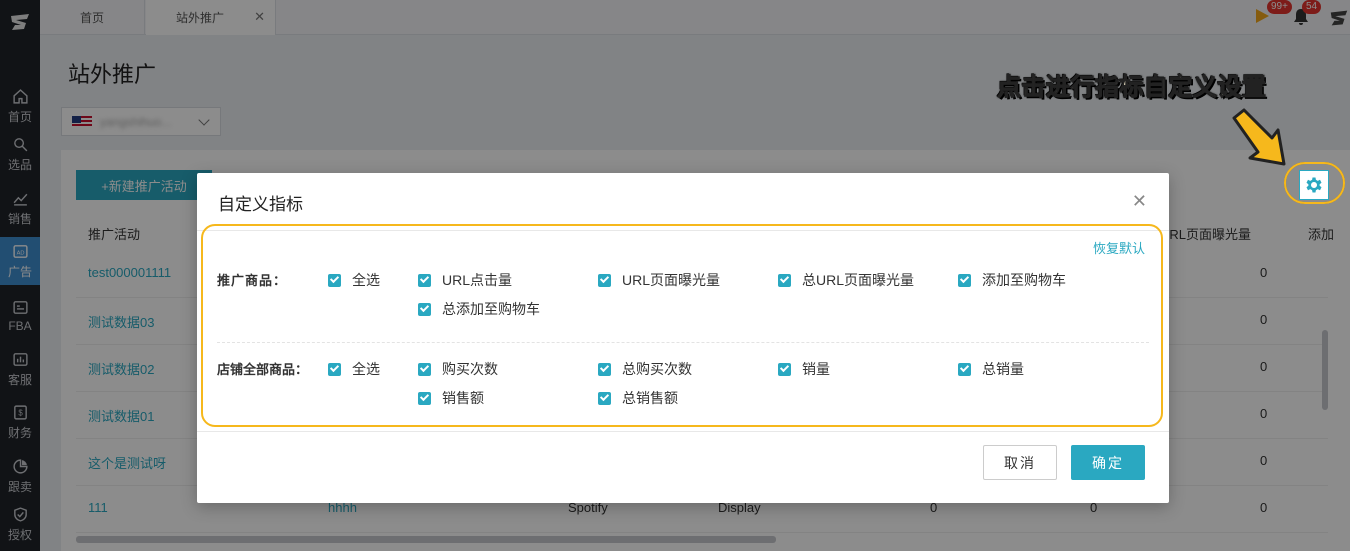 The width and height of the screenshot is (1350, 551). Describe the element at coordinates (1314, 183) in the screenshot. I see `gear-highlight-ring` at that location.